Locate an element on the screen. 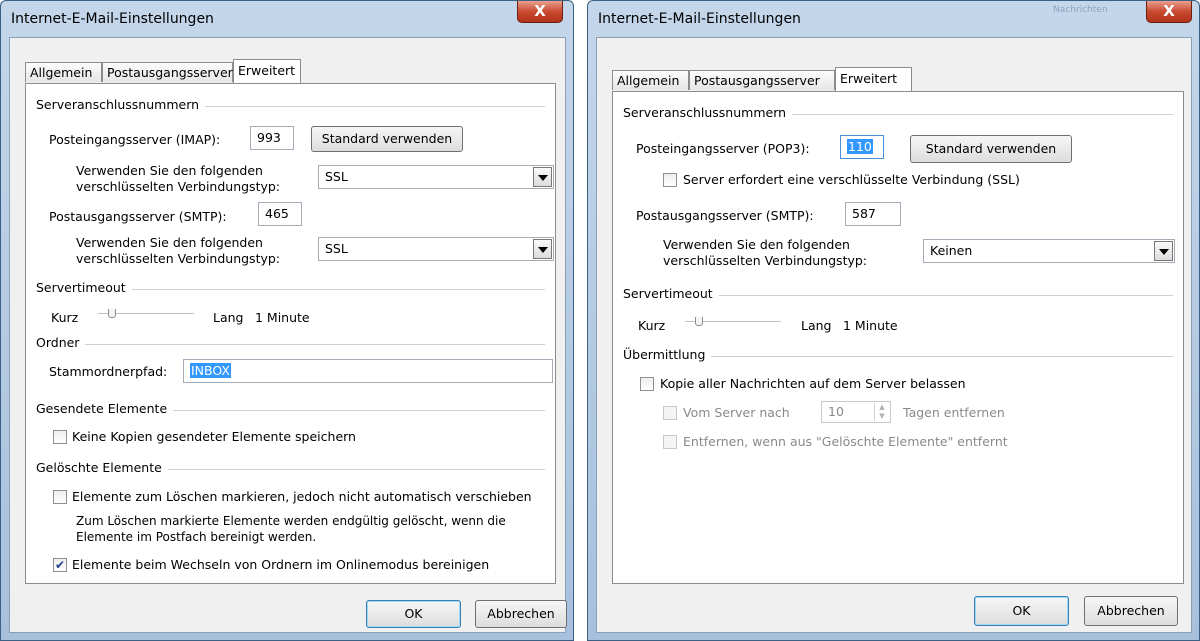 Image resolution: width=1200 pixels, height=641 pixels. right-slider-thumb is located at coordinates (699, 321).